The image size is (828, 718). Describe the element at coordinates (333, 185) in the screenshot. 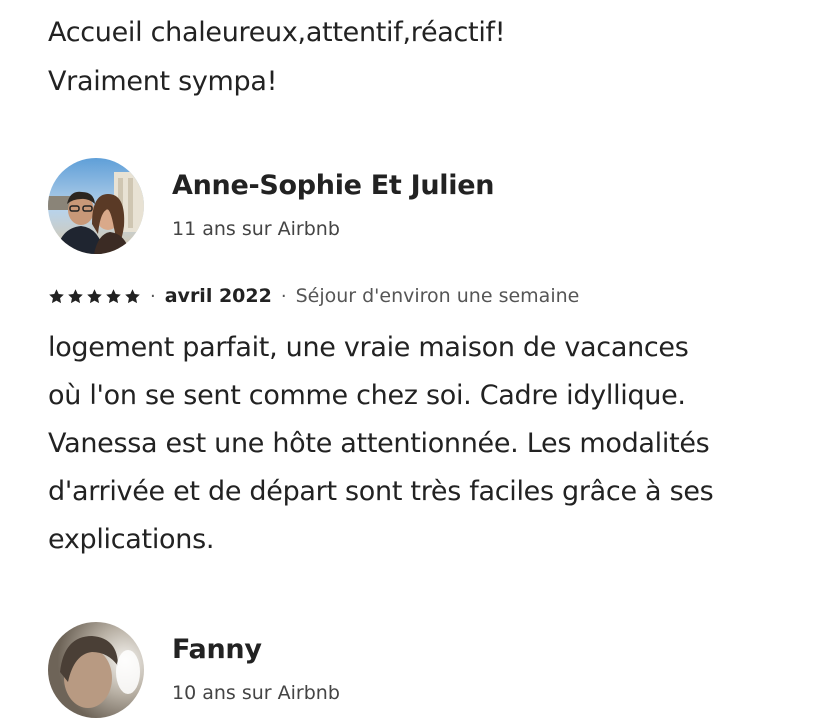

I see `reviewer-name: Anne-Sophie Et Julien` at that location.